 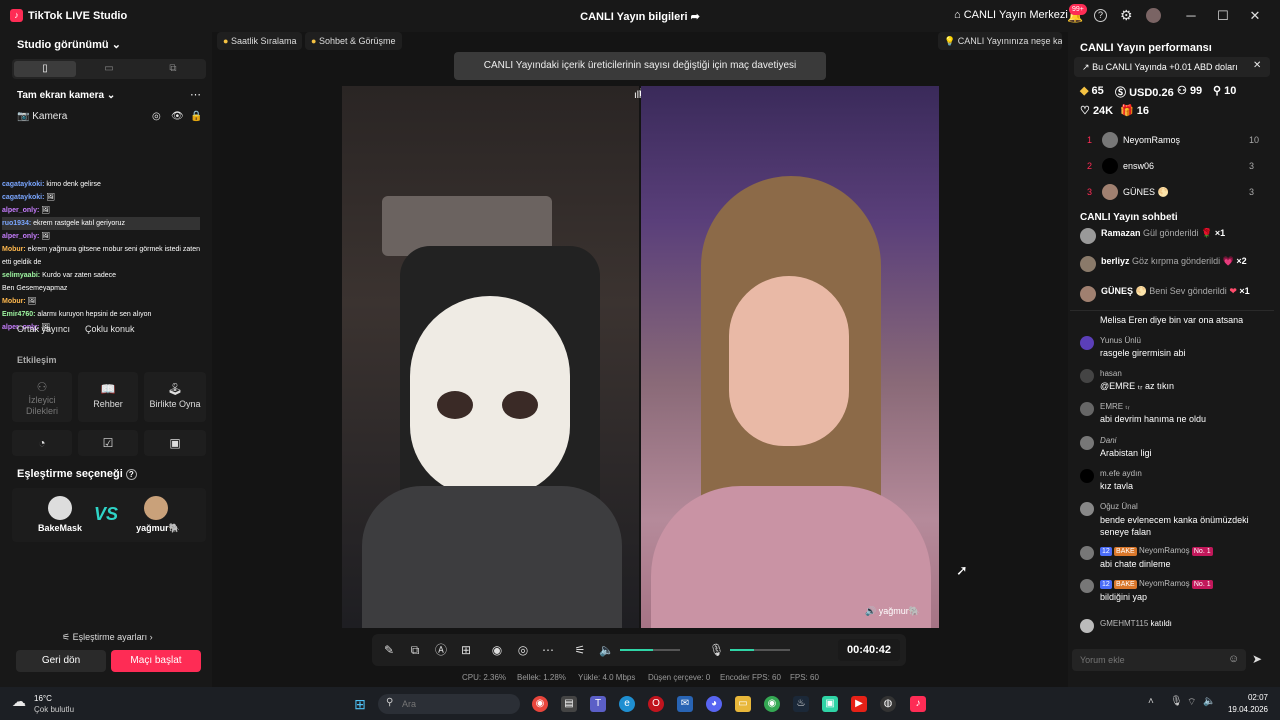 I want to click on add-source-icon: ⊞, so click(x=466, y=650).